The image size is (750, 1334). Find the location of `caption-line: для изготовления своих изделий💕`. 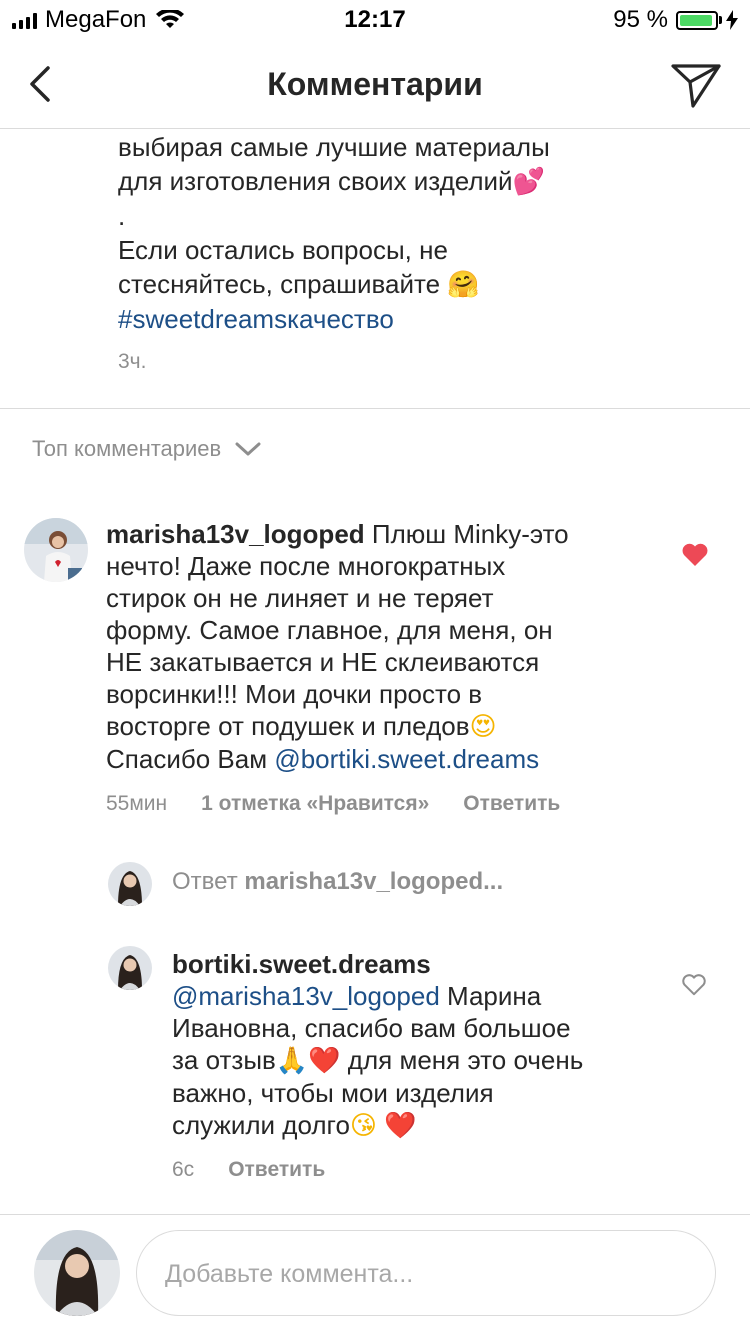

caption-line: для изготовления своих изделий💕 is located at coordinates (331, 181).